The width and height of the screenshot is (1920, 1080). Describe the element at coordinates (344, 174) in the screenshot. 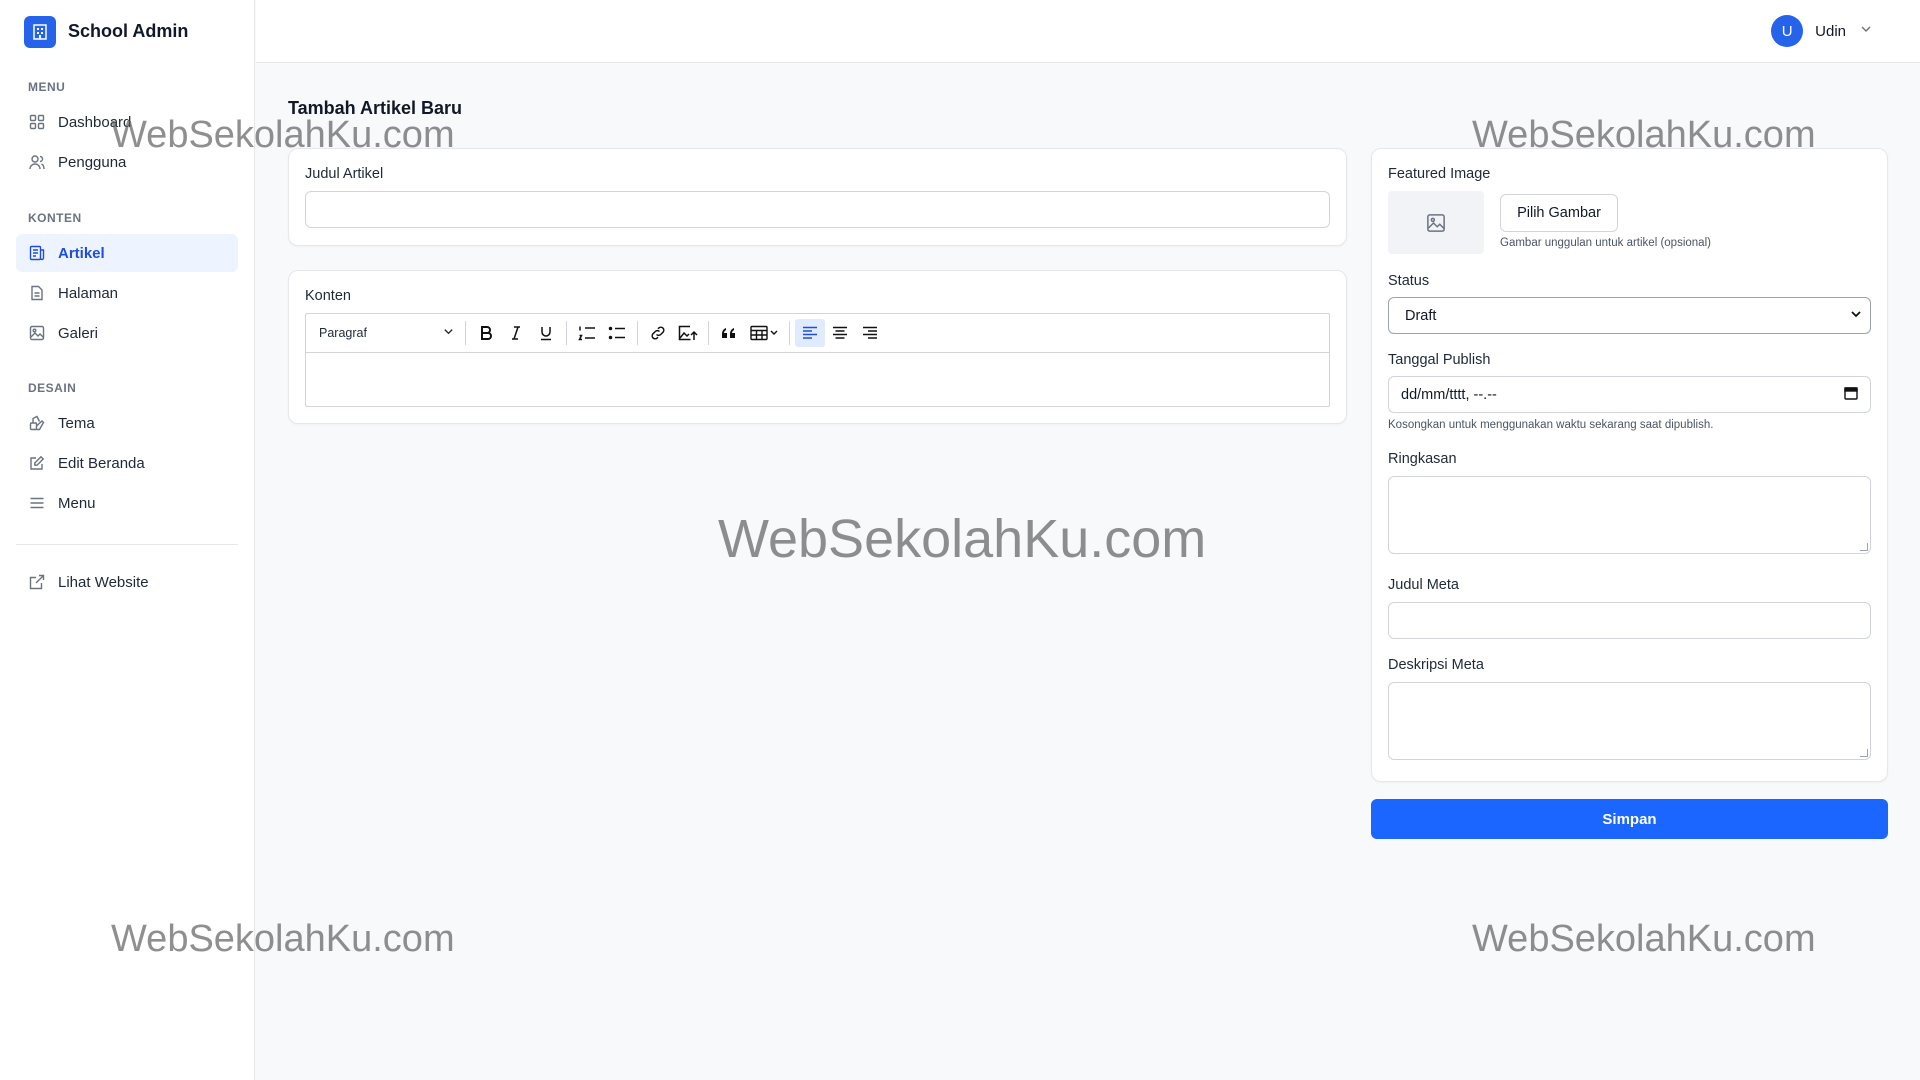

I see `title-label: Judul Artikel` at that location.